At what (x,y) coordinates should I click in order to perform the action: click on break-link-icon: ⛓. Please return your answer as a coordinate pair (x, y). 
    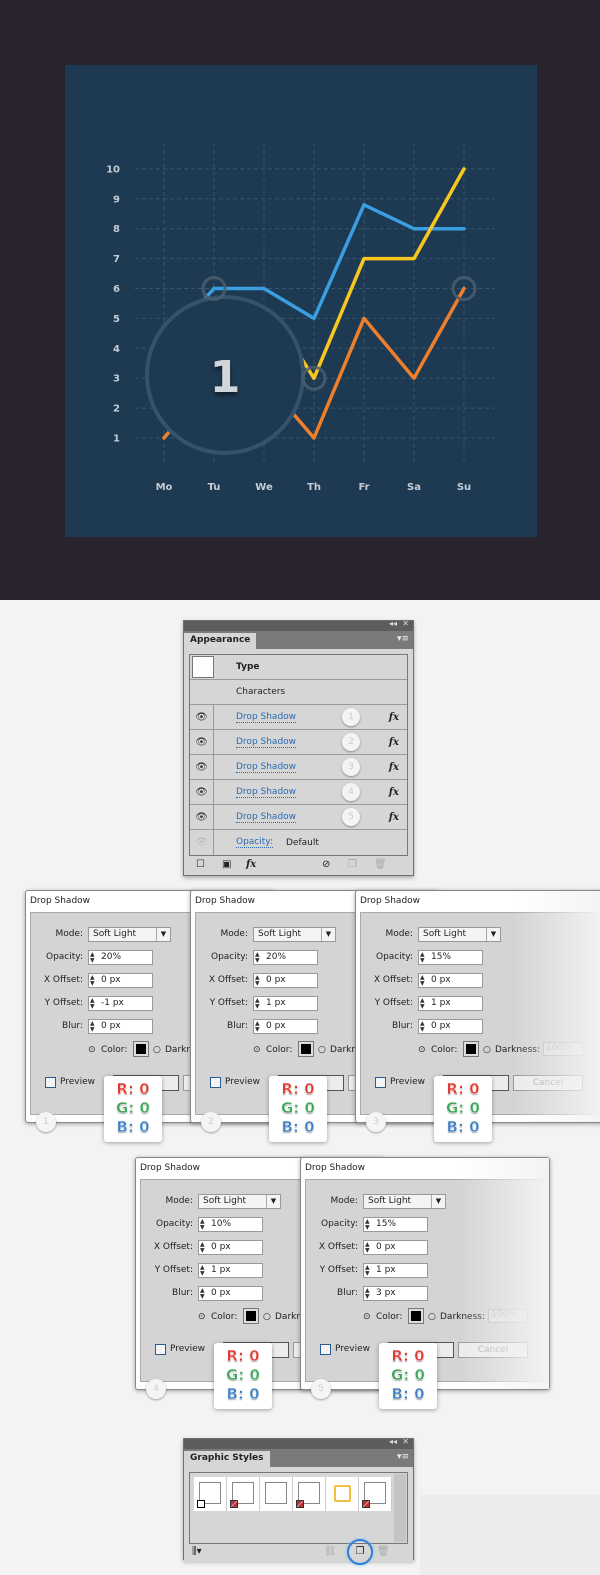
    Looking at the image, I should click on (330, 1551).